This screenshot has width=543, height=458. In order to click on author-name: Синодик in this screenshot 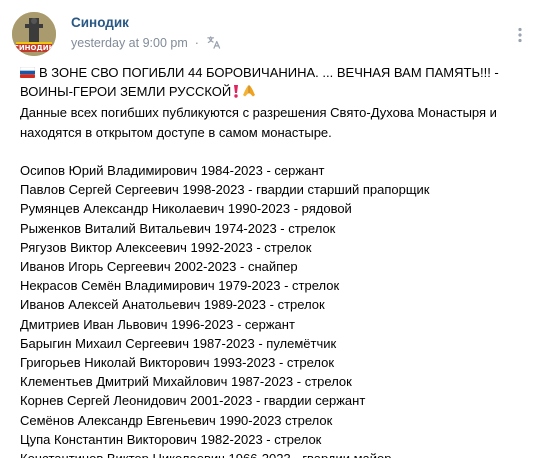, I will do `click(100, 22)`.